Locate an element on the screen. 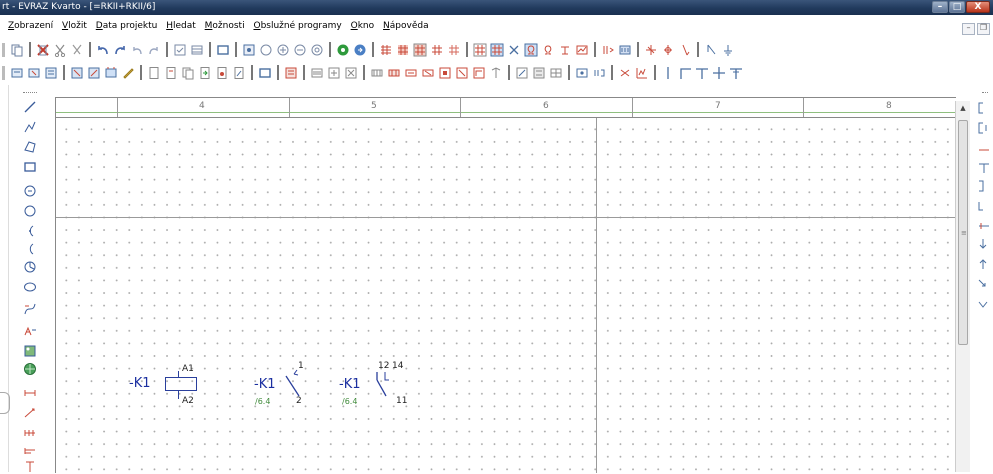 The width and height of the screenshot is (993, 474). connector-icon is located at coordinates (668, 50).